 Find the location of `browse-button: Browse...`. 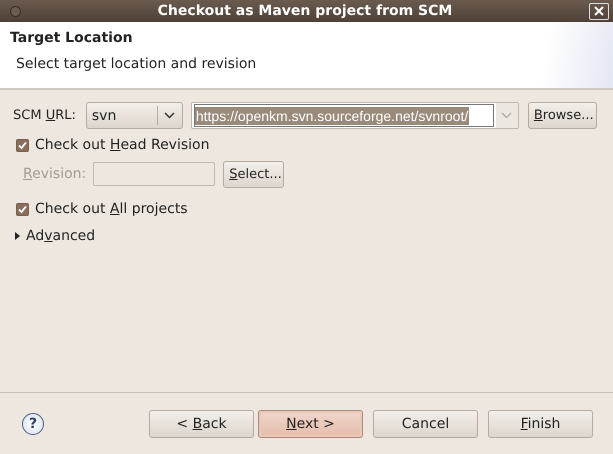

browse-button: Browse... is located at coordinates (562, 115).